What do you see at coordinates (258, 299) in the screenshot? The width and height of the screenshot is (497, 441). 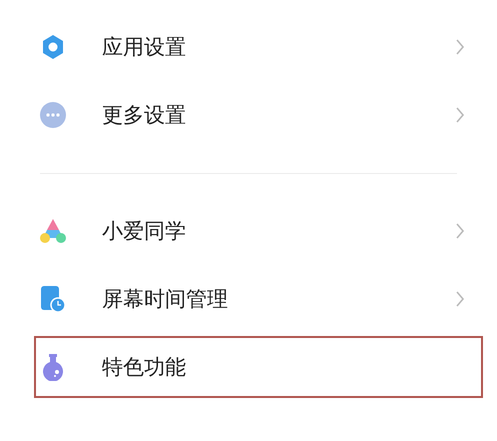 I see `settings-item: 屏幕时间管理` at bounding box center [258, 299].